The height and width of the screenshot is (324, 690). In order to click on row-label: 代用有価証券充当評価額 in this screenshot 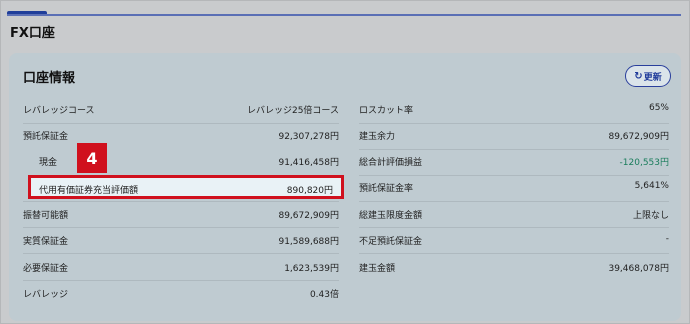, I will do `click(89, 191)`.